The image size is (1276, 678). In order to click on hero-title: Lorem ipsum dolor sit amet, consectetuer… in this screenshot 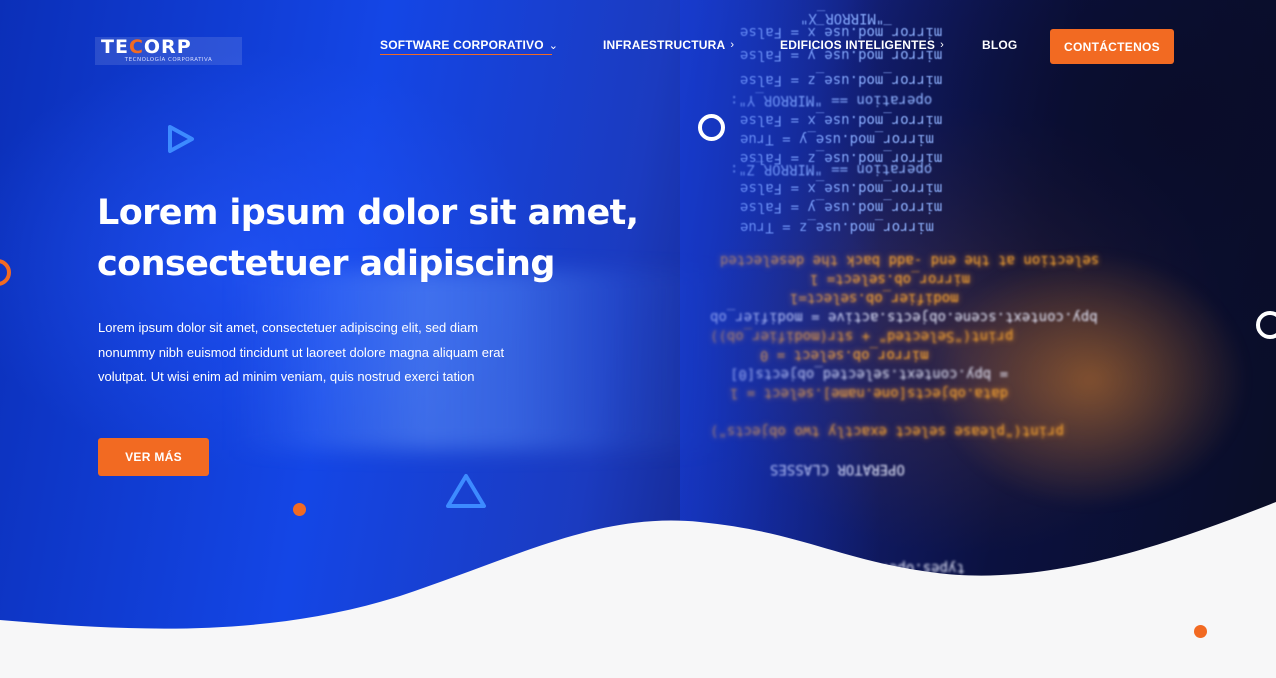, I will do `click(368, 238)`.